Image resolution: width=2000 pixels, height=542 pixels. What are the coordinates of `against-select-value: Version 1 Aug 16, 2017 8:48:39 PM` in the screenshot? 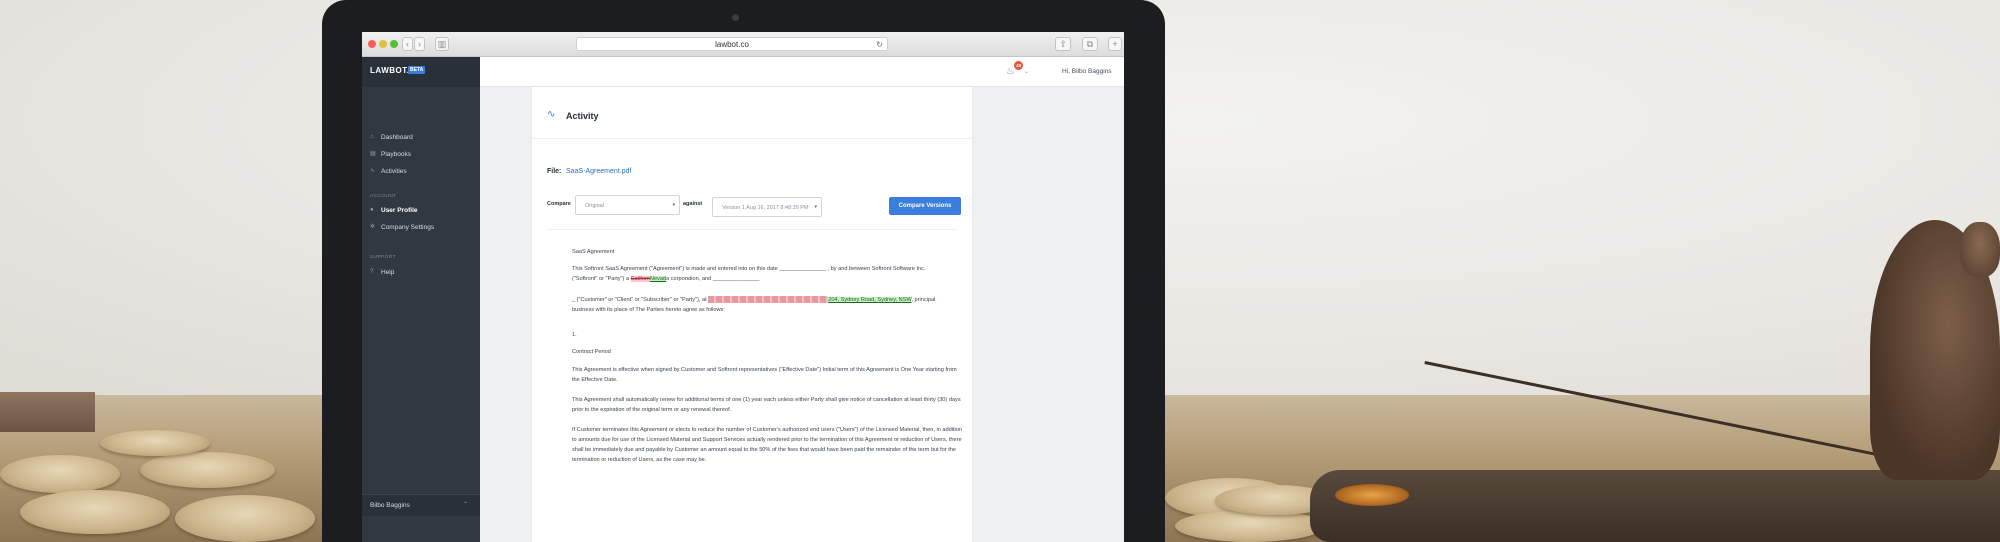 It's located at (765, 208).